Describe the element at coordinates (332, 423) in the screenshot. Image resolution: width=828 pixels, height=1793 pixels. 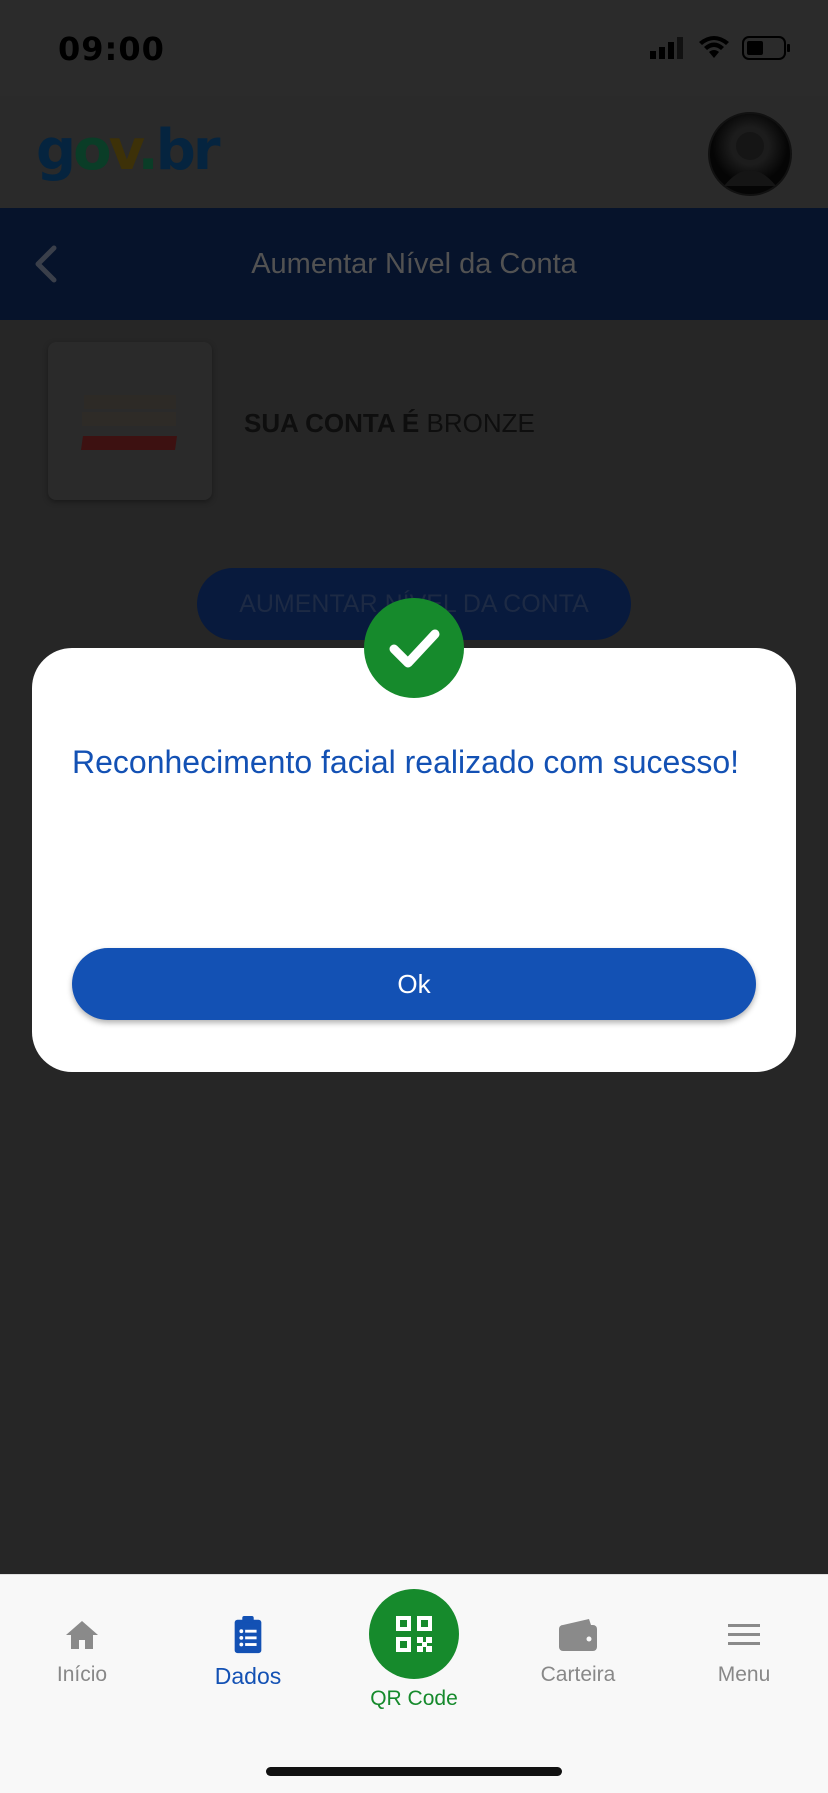
I see `account-level-prefix: SUA CONTA É` at that location.